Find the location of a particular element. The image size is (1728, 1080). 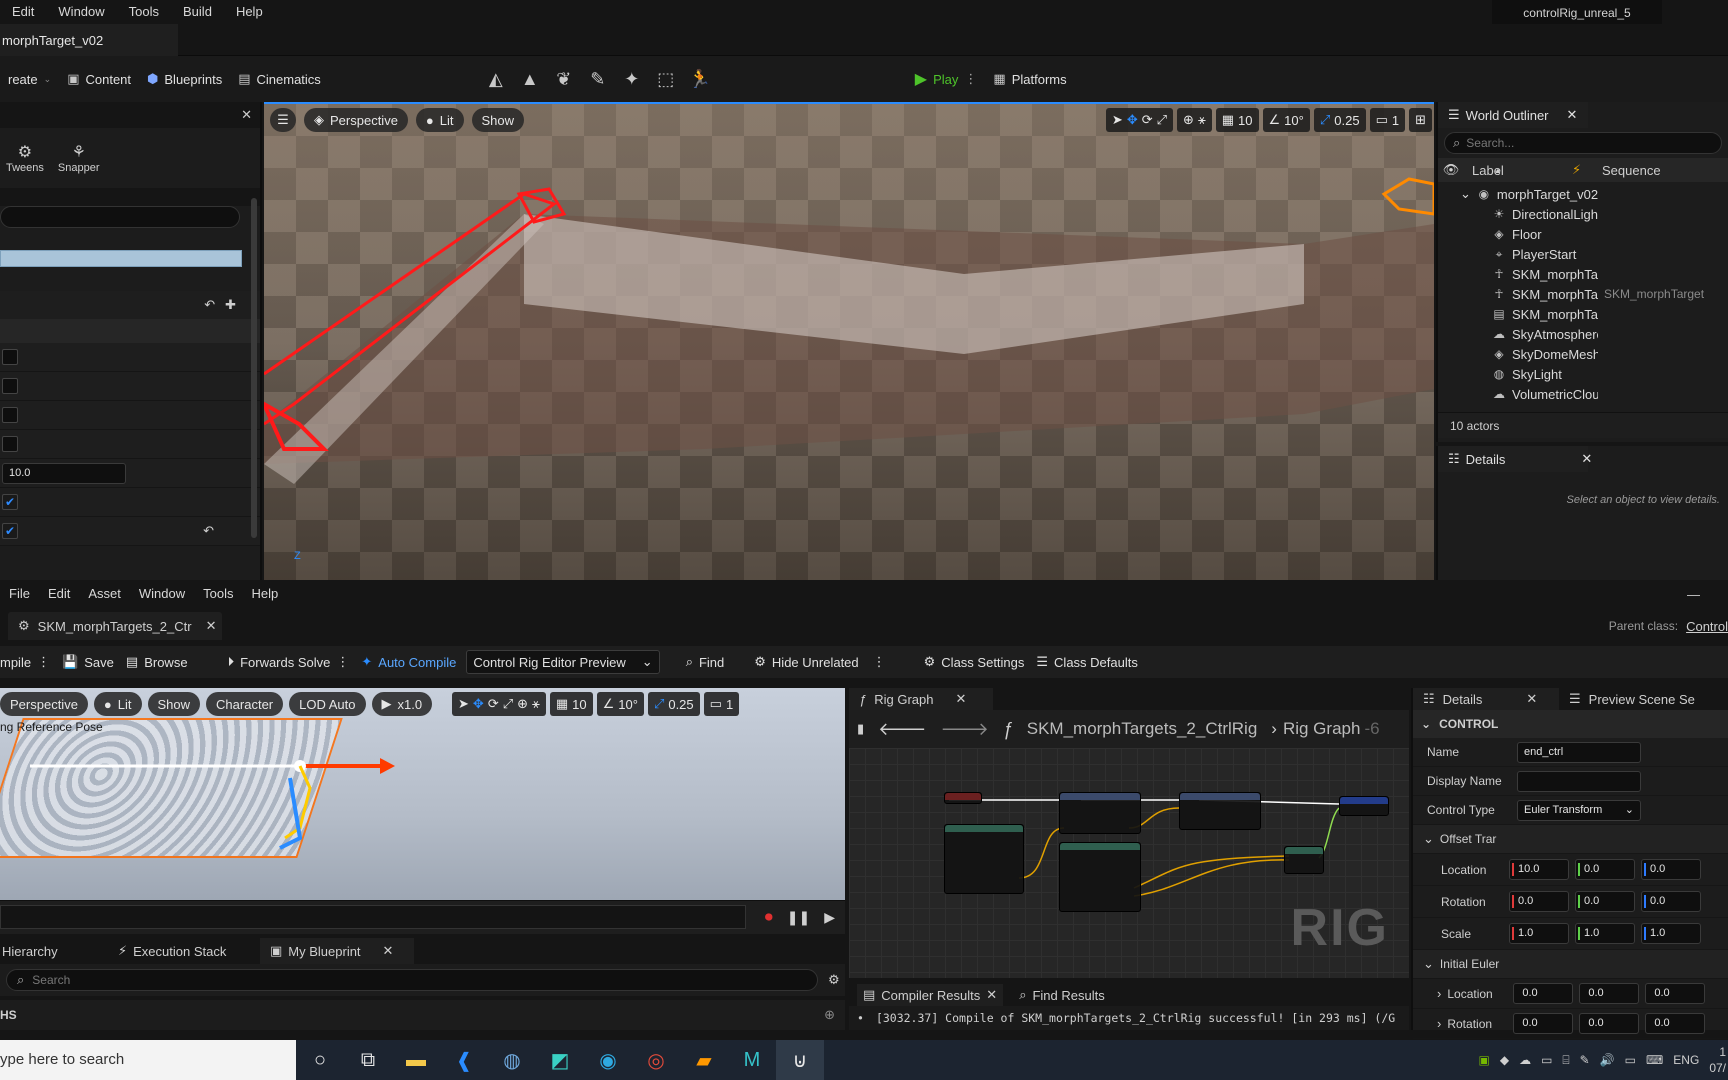

initial-location-x: 0.0 is located at coordinates (1543, 993).